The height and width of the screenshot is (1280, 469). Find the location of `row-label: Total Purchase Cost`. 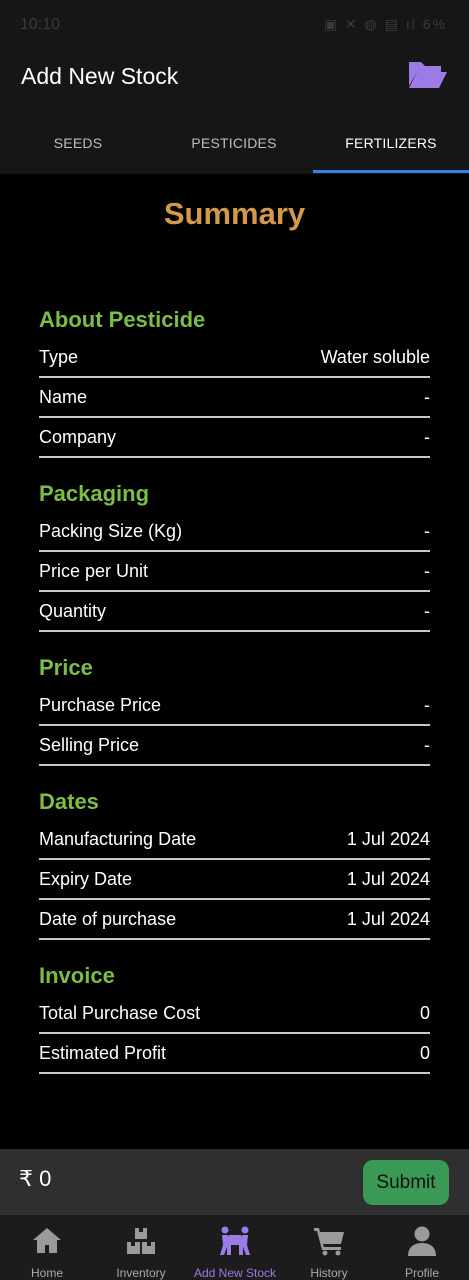

row-label: Total Purchase Cost is located at coordinates (120, 1013).